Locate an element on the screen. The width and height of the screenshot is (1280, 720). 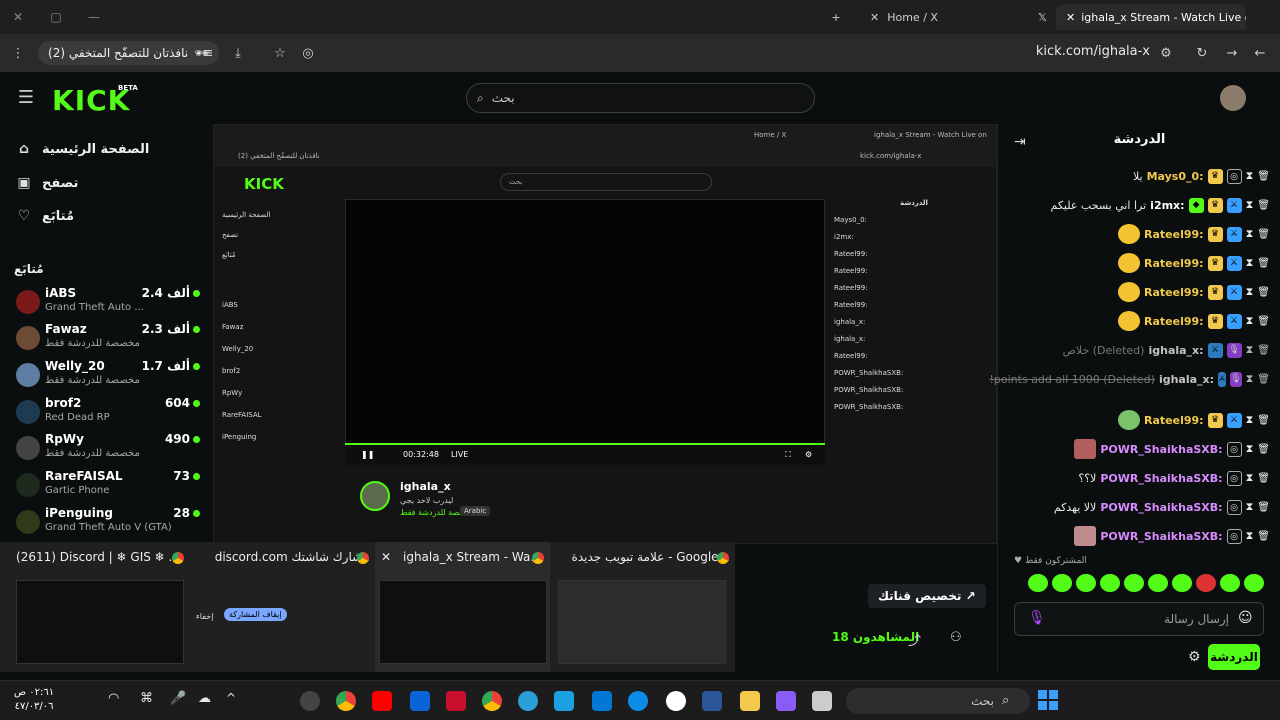
weather-icon is located at coordinates (528, 701).